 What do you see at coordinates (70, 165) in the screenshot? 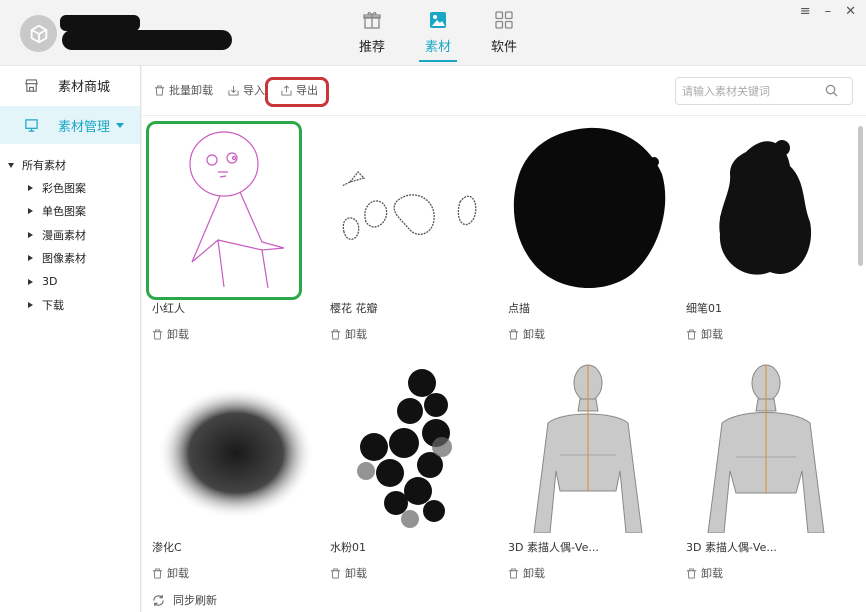
I see `tree-root-all: 所有素材` at bounding box center [70, 165].